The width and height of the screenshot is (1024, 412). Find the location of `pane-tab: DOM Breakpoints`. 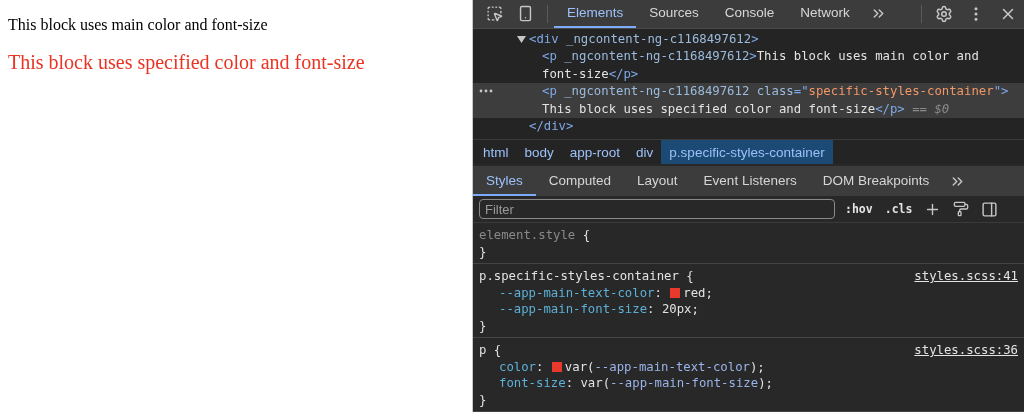

pane-tab: DOM Breakpoints is located at coordinates (876, 181).